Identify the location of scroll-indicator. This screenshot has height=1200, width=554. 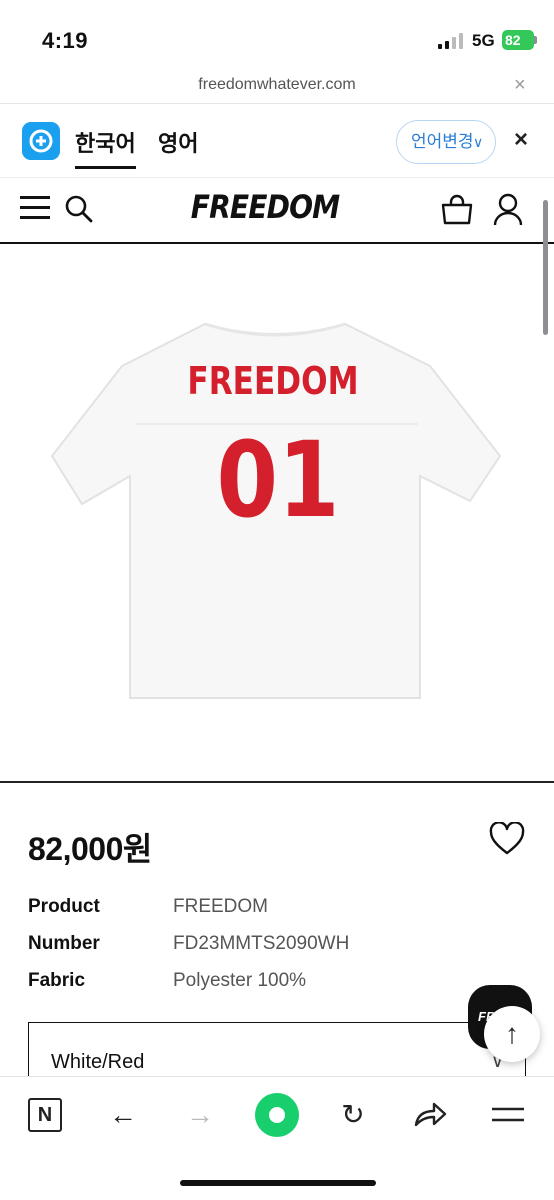
(545, 267).